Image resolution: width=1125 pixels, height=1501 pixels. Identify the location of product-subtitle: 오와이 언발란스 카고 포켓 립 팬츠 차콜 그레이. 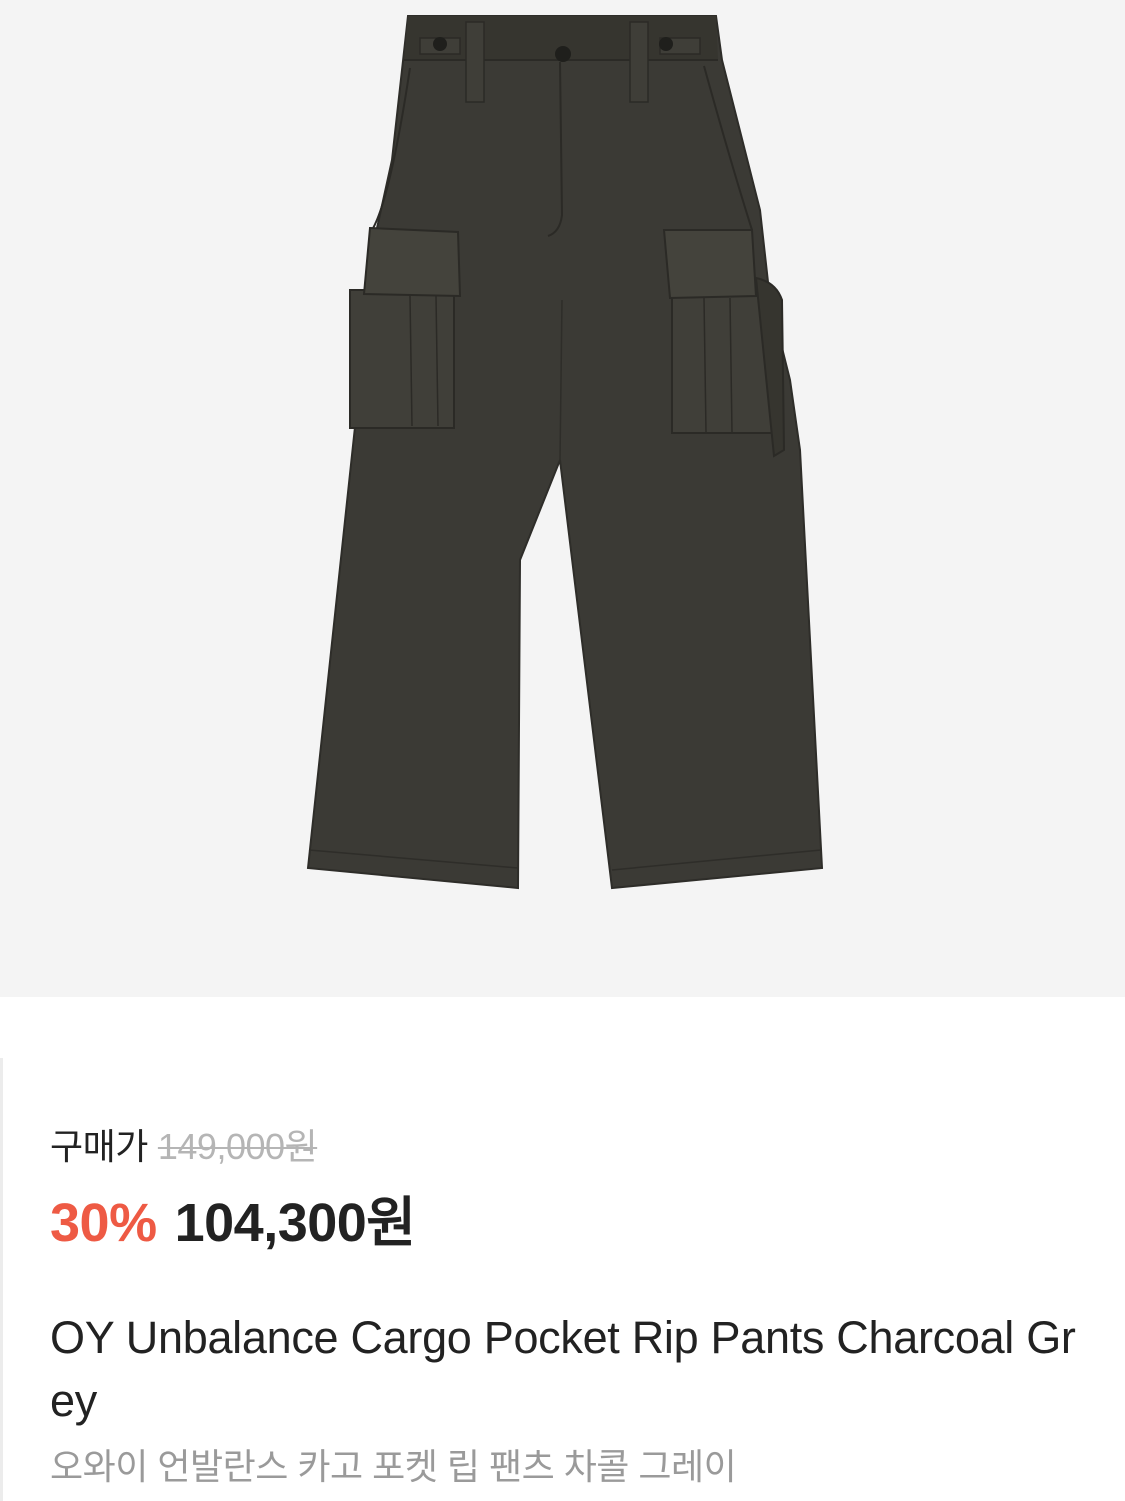
(393, 1466).